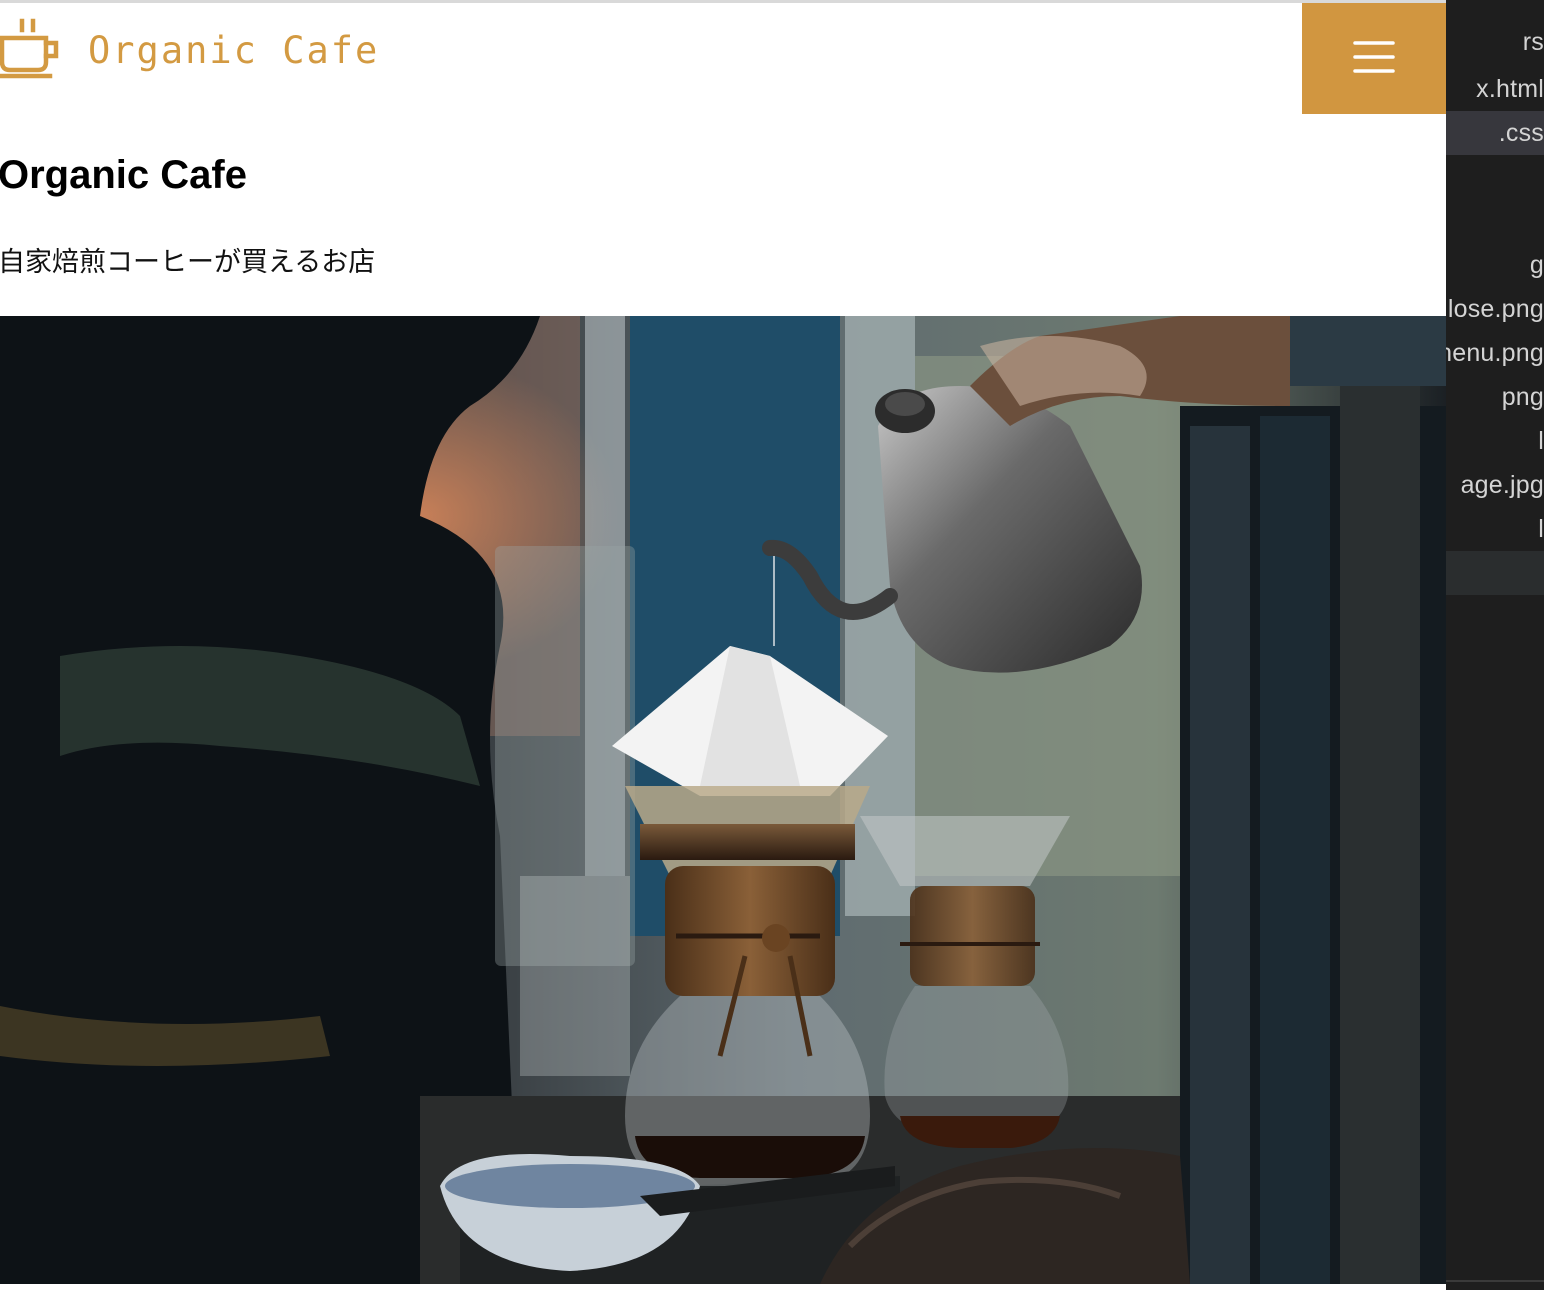  Describe the element at coordinates (32, 50) in the screenshot. I see `coffee-cup-icon` at that location.